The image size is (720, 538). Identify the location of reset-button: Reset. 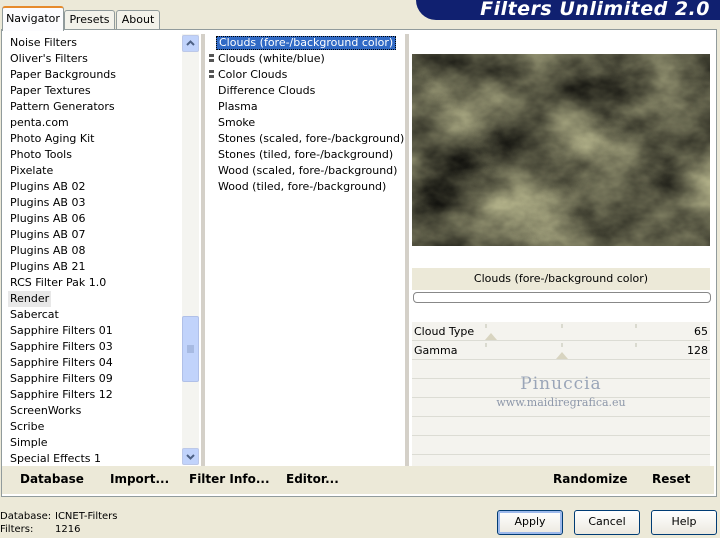
(671, 479).